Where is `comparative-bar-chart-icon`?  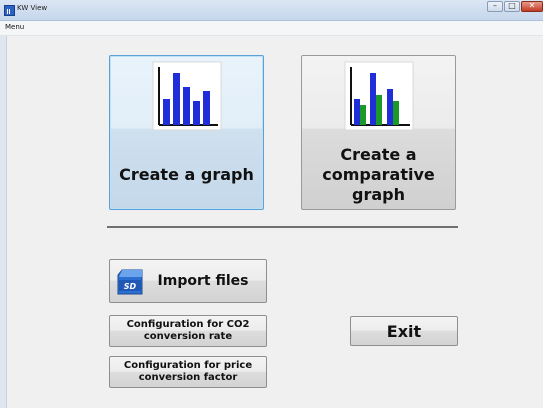
comparative-bar-chart-icon is located at coordinates (378, 96).